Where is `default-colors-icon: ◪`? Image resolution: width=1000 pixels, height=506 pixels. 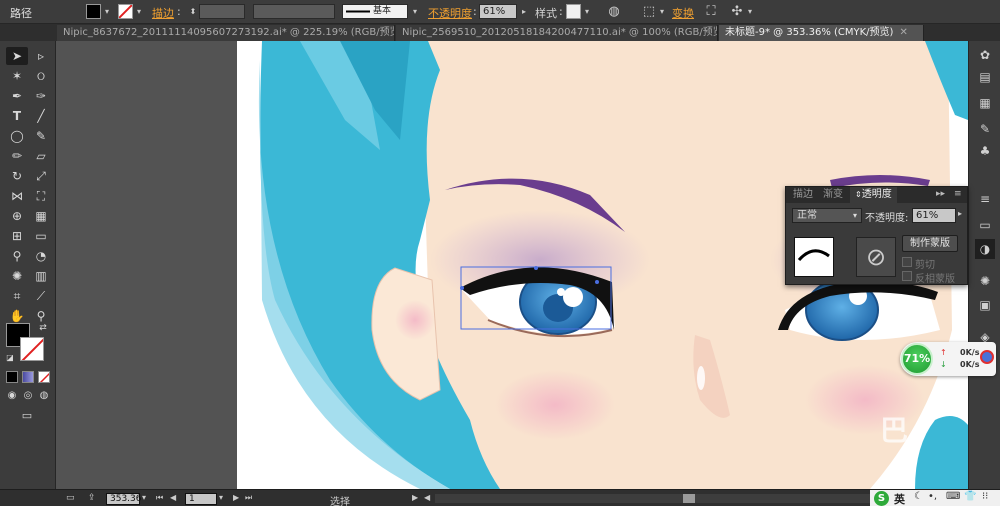 default-colors-icon: ◪ is located at coordinates (10, 358).